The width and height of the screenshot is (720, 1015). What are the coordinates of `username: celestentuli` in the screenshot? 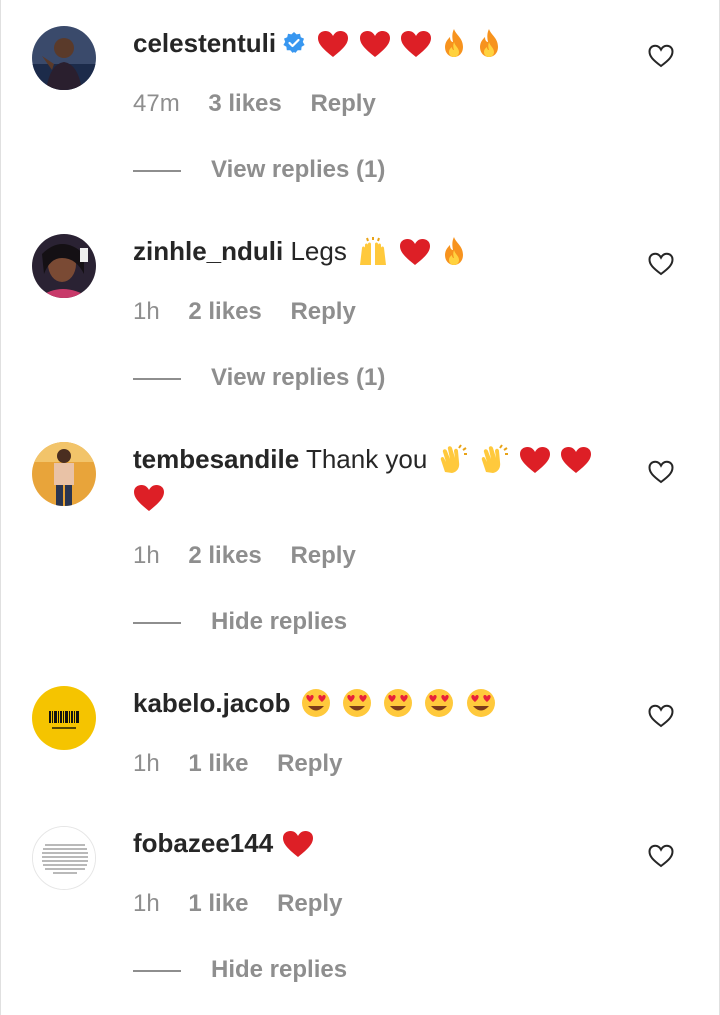 It's located at (204, 43).